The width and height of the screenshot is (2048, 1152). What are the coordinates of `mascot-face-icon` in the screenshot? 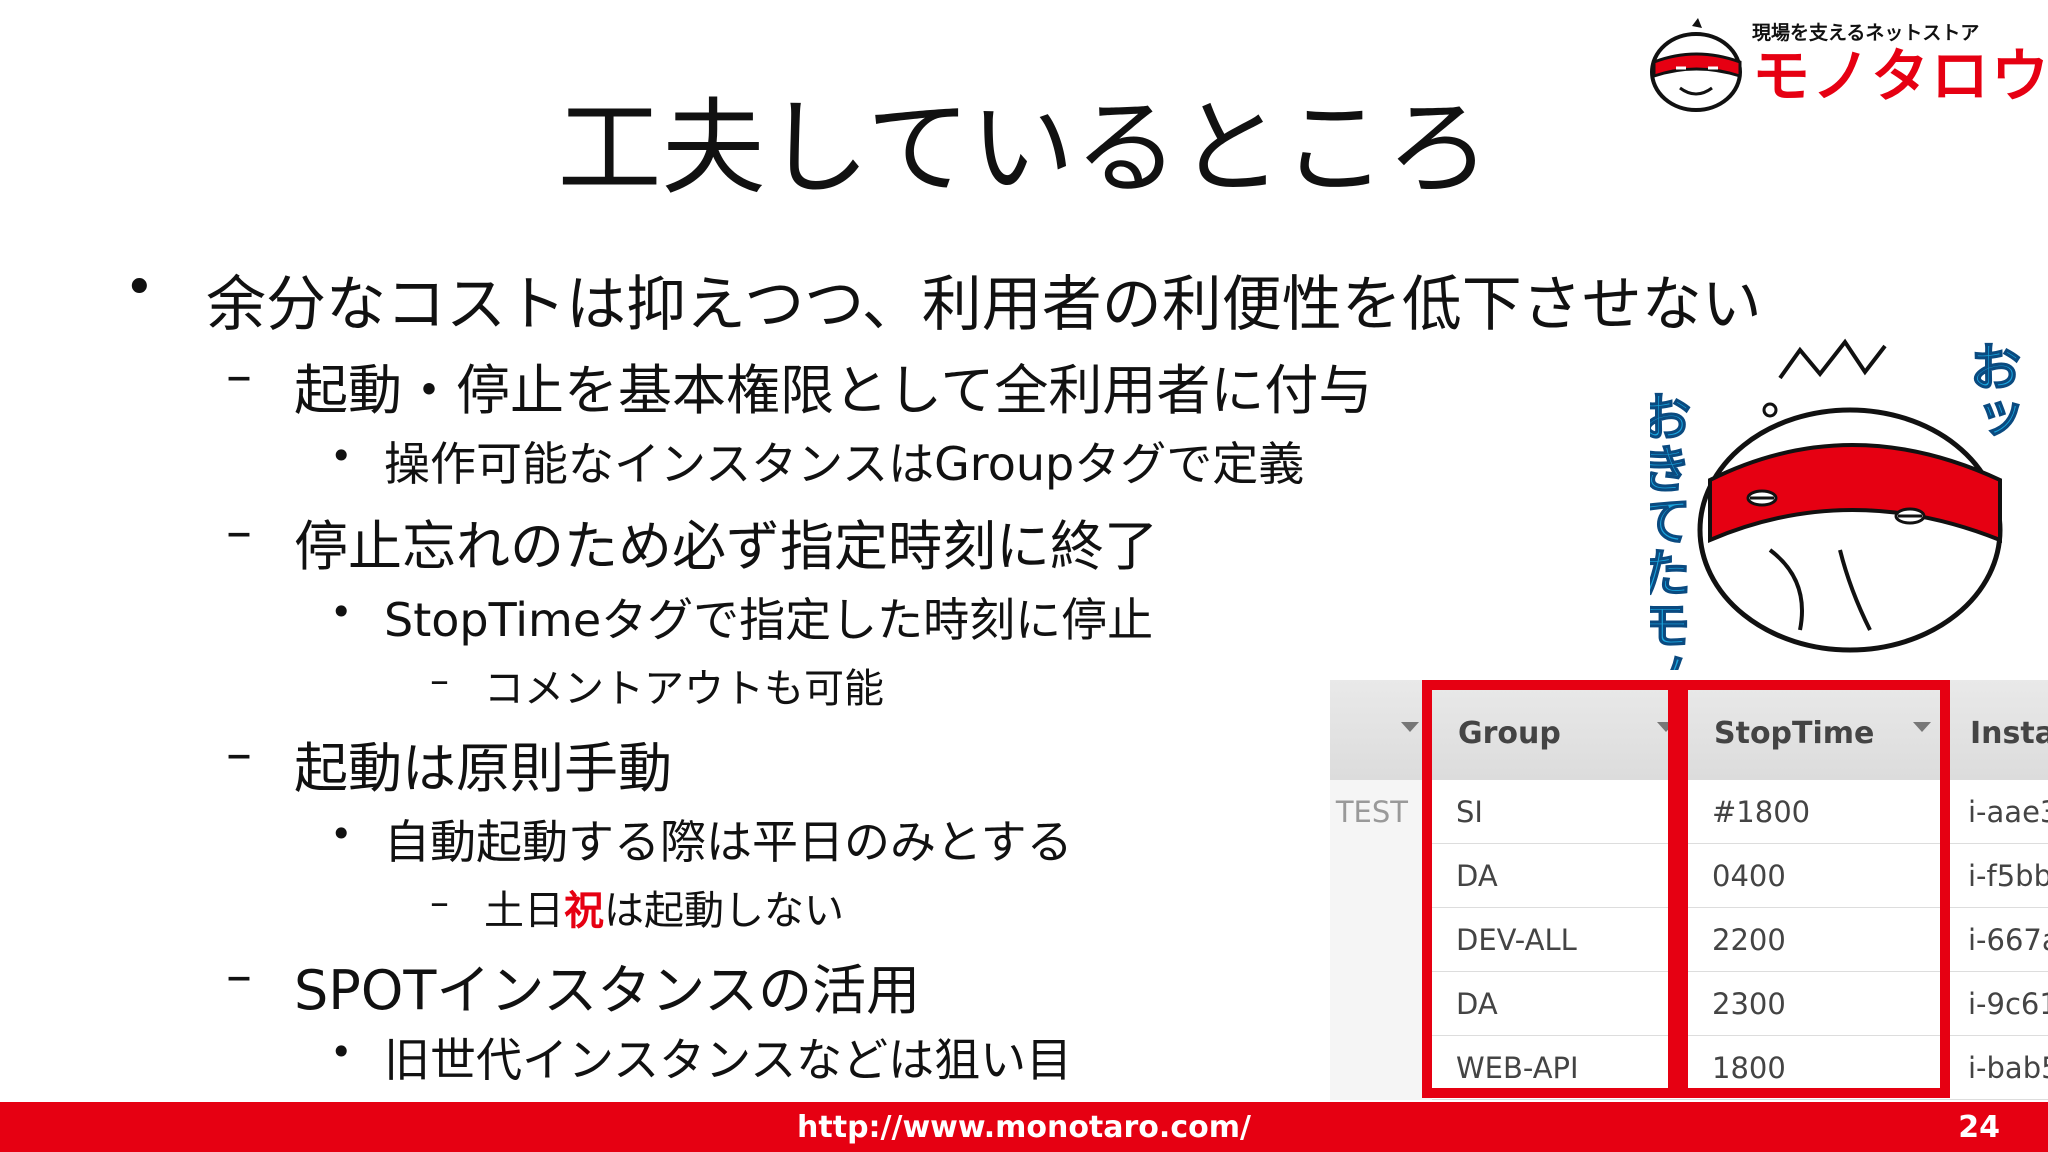 It's located at (1696, 65).